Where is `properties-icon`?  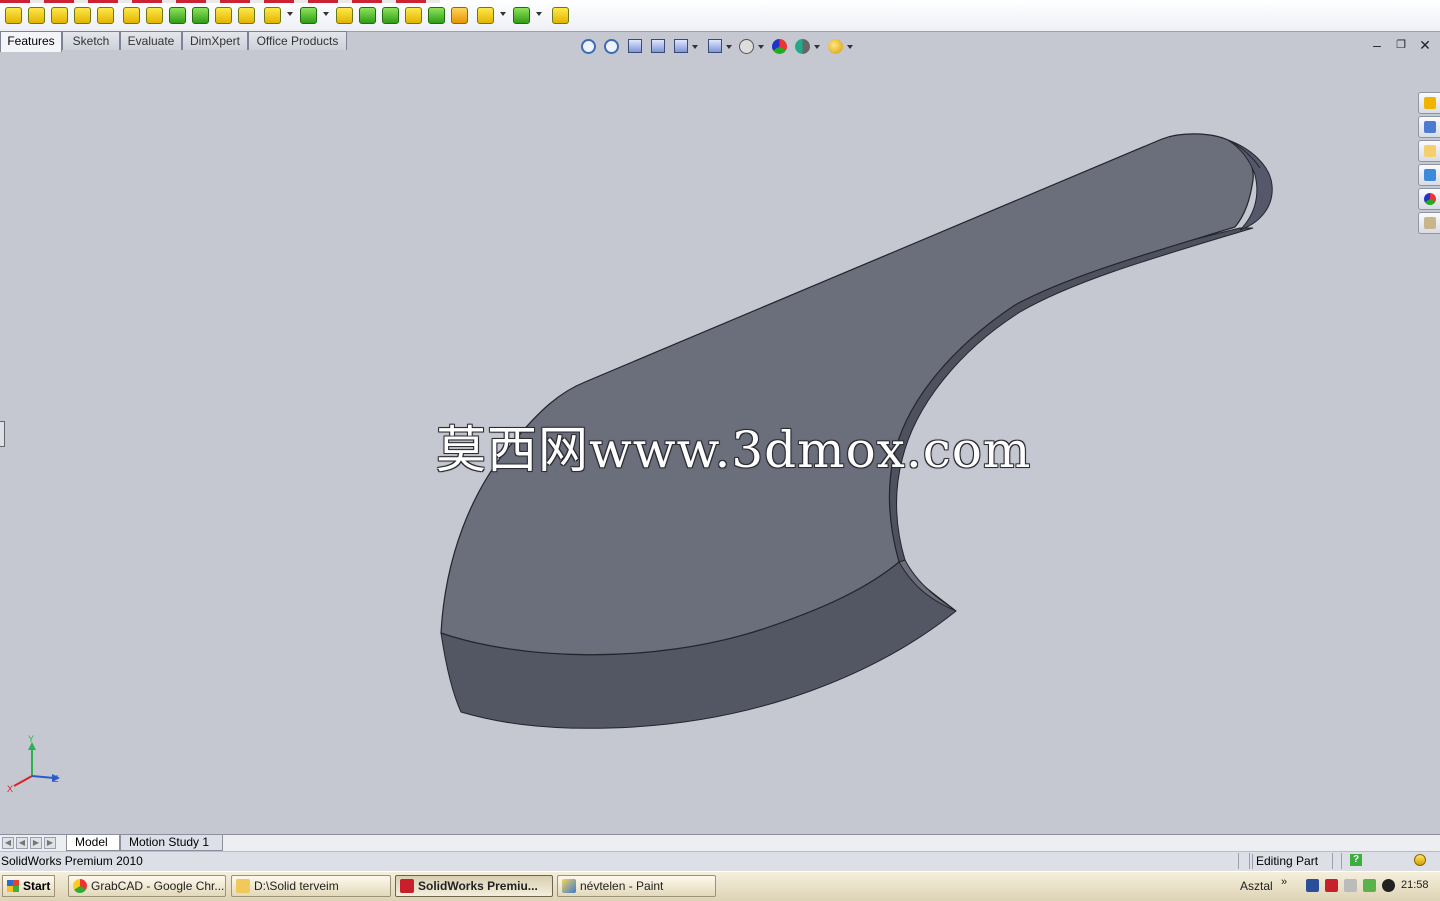 properties-icon is located at coordinates (1430, 223).